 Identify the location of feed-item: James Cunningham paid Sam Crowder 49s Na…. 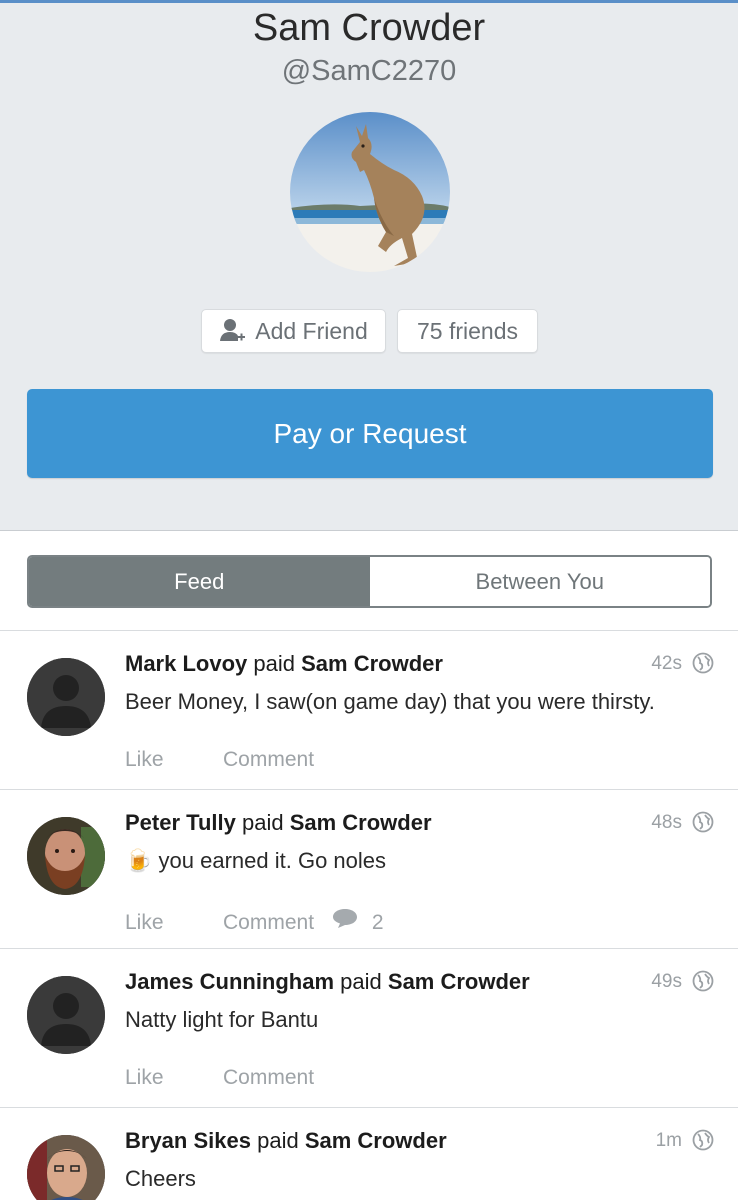
(369, 1028).